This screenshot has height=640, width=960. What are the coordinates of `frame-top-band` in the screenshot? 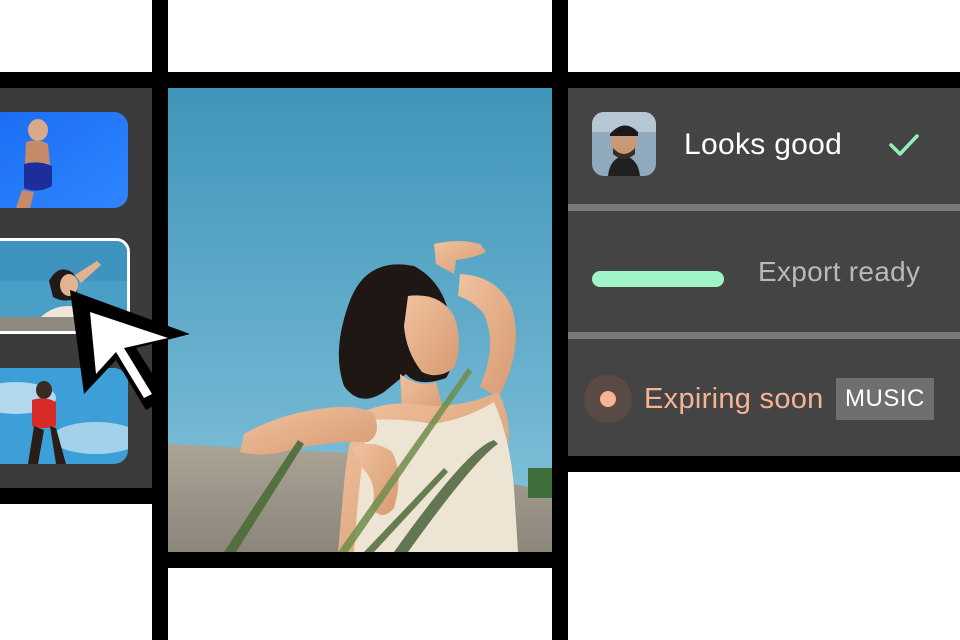 It's located at (480, 80).